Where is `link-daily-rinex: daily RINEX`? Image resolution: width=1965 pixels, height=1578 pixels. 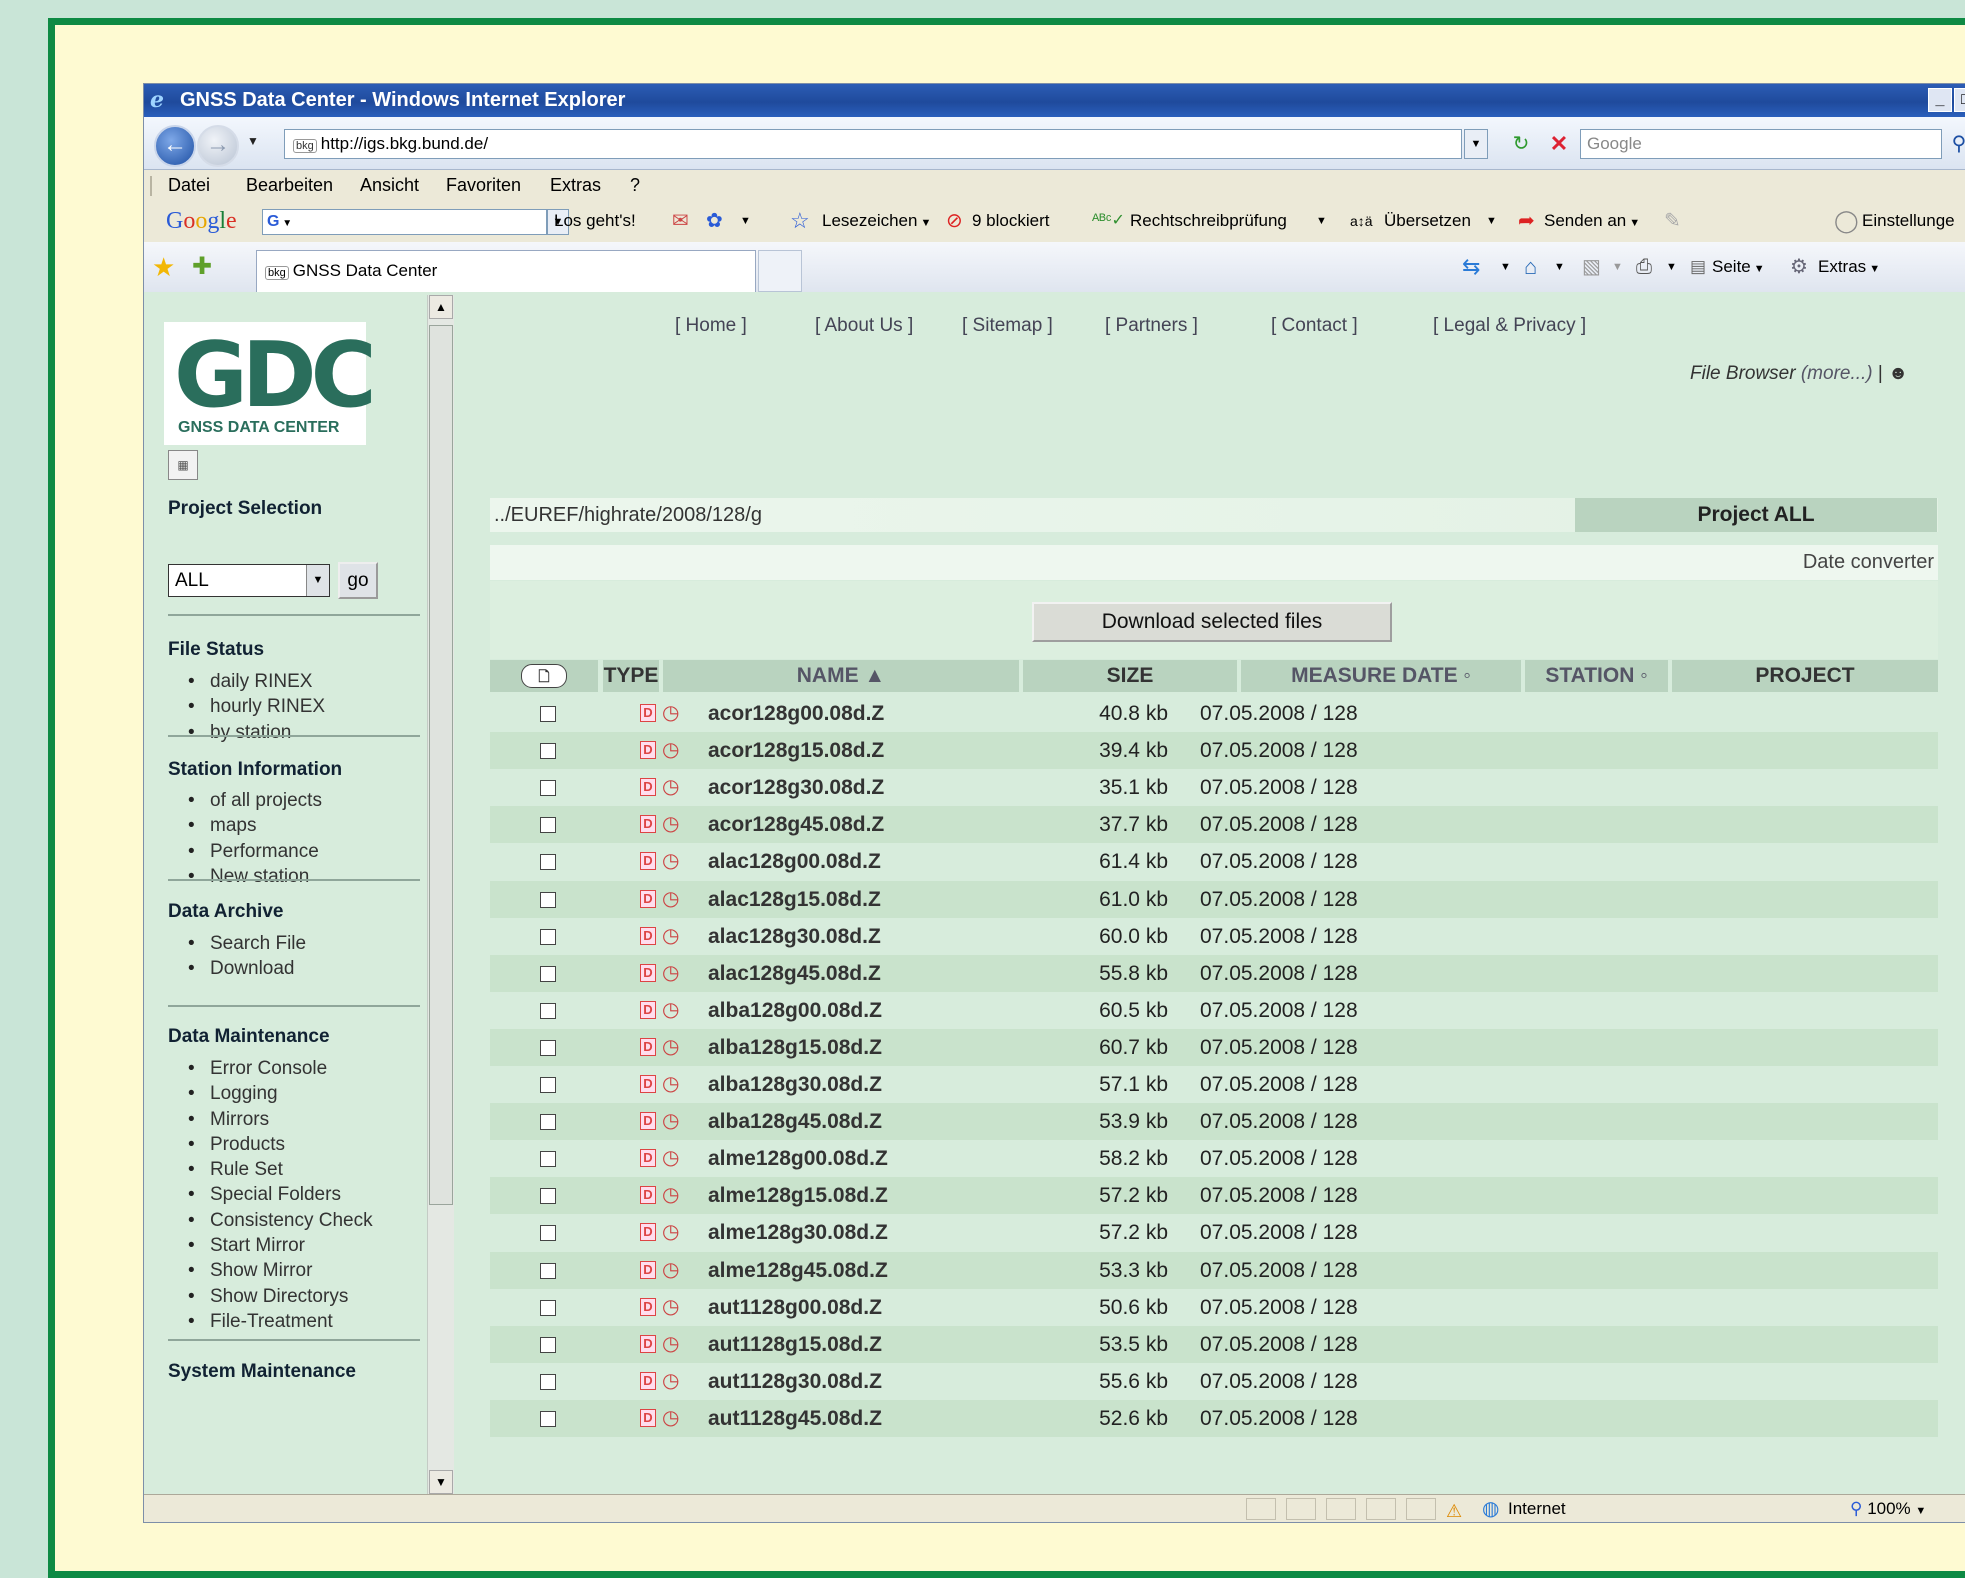 link-daily-rinex: daily RINEX is located at coordinates (267, 681).